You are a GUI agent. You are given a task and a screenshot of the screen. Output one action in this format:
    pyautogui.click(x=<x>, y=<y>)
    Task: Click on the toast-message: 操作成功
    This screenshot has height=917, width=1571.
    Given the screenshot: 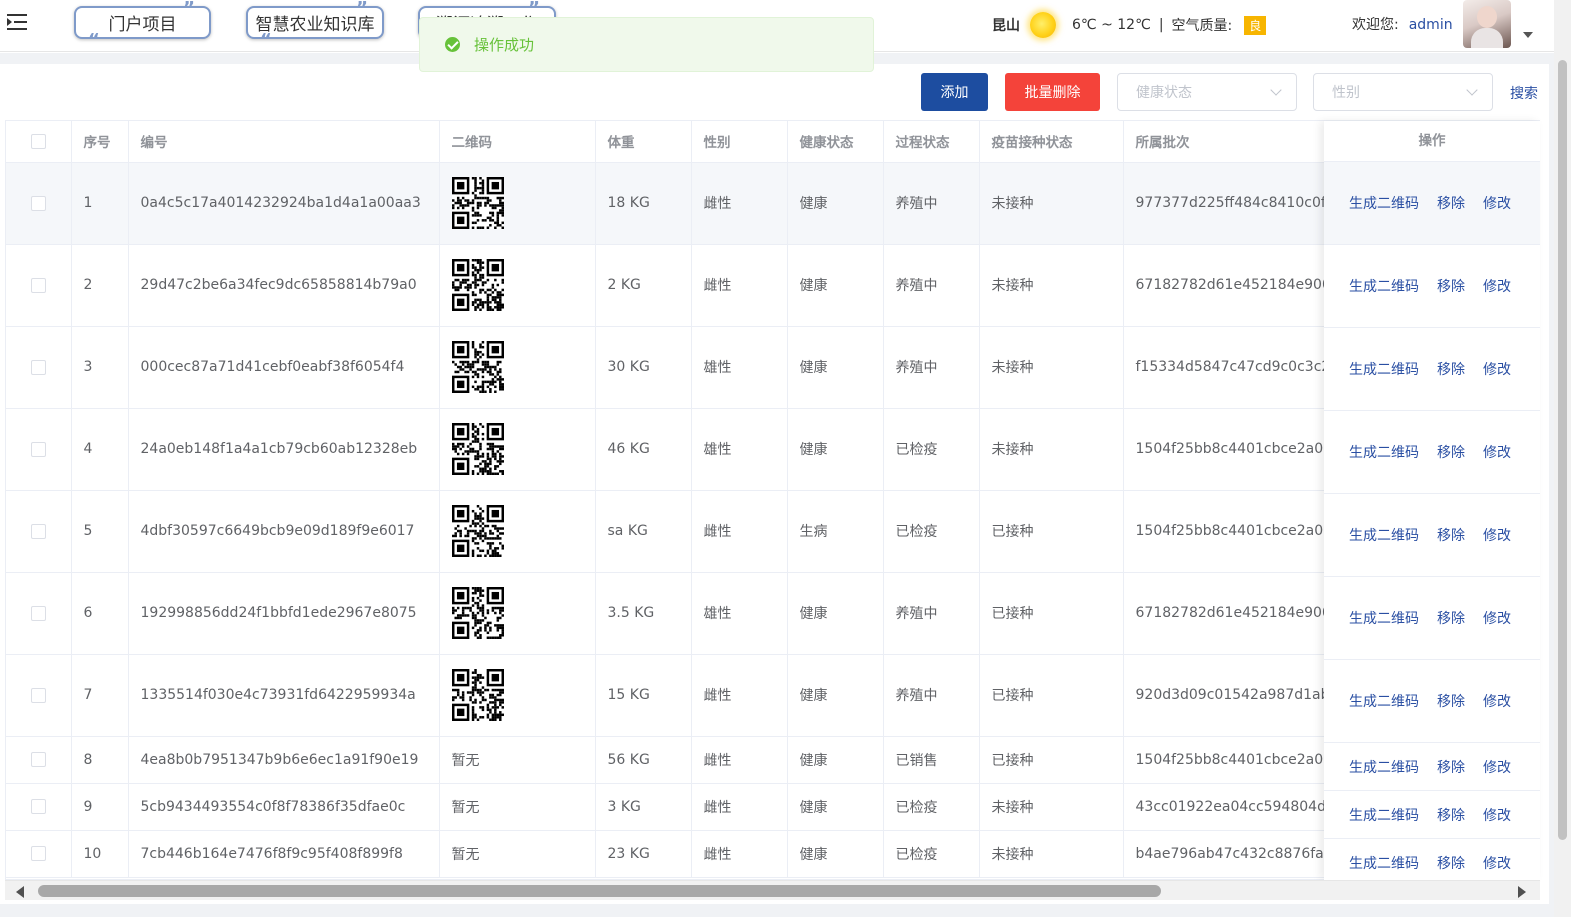 What is the action you would take?
    pyautogui.click(x=504, y=45)
    